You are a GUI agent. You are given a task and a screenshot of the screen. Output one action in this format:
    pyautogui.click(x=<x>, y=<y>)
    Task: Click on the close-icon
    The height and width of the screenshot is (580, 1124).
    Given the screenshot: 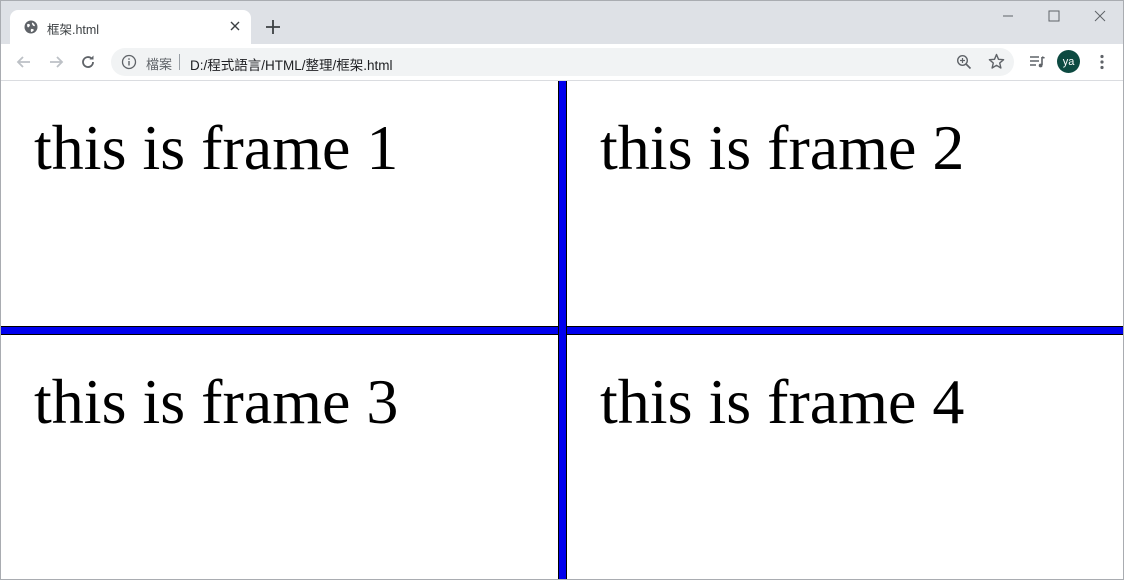 What is the action you would take?
    pyautogui.click(x=235, y=26)
    